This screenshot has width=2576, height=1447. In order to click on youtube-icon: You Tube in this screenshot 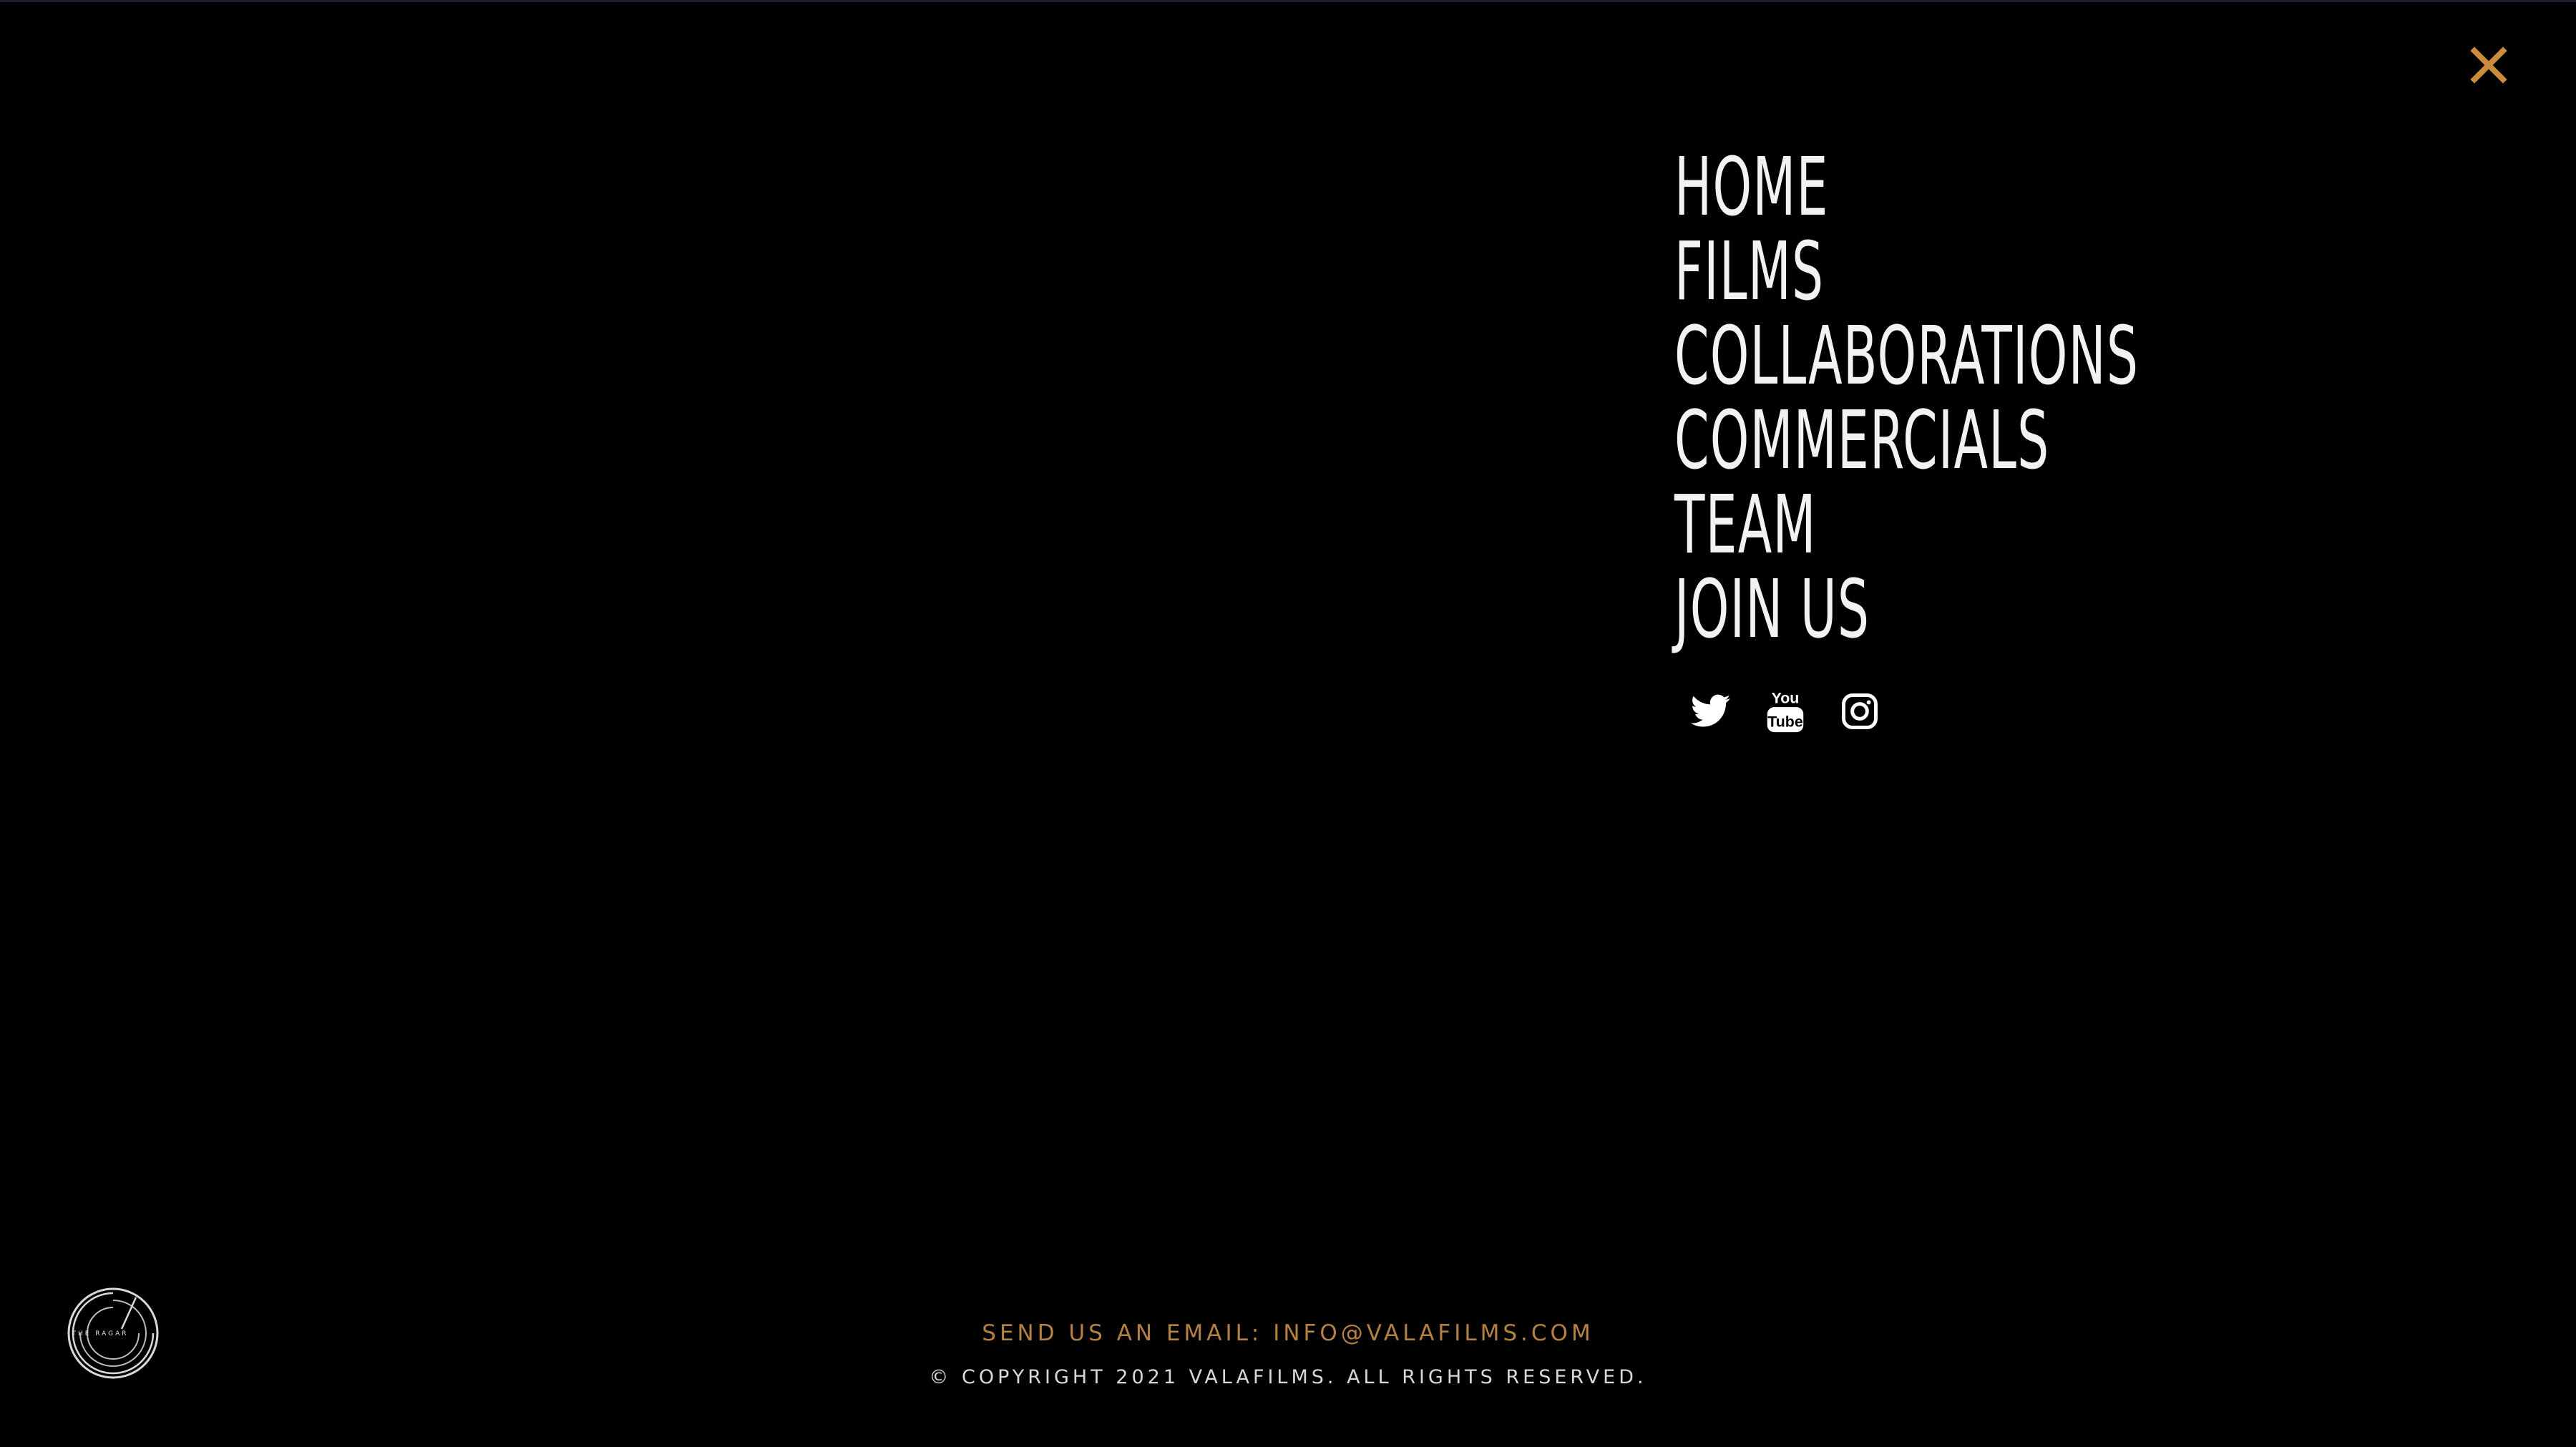, I will do `click(1785, 711)`.